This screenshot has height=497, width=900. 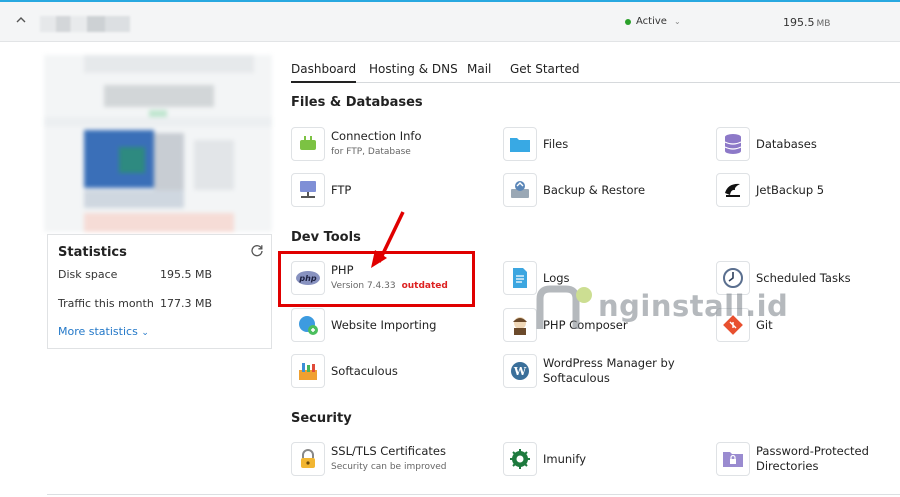 What do you see at coordinates (565, 458) in the screenshot?
I see `tile-label: Imunify` at bounding box center [565, 458].